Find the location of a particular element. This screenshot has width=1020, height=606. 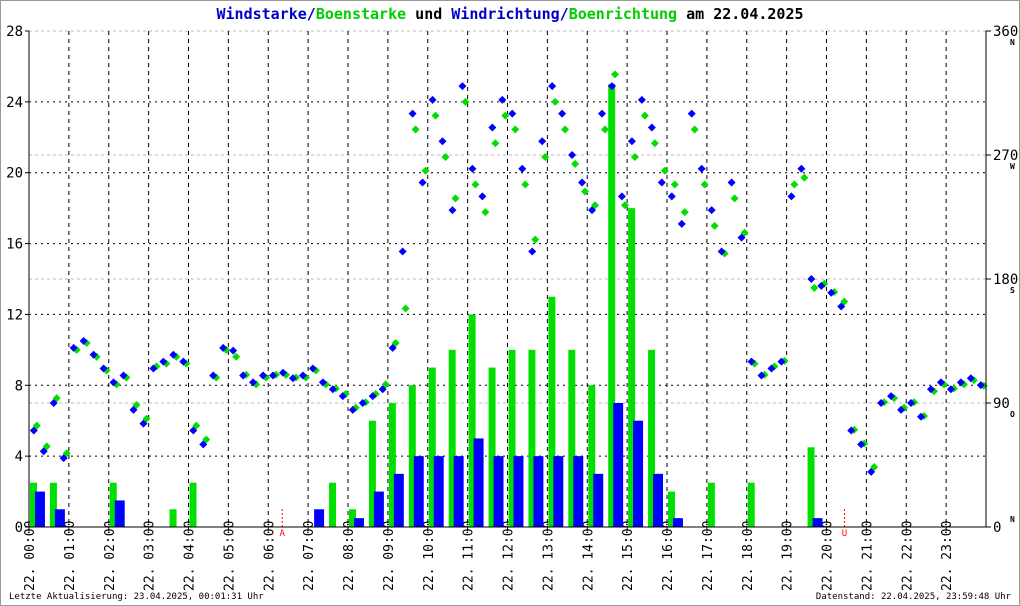

x-tick-label: 22. 03:00 is located at coordinates (150, 556).